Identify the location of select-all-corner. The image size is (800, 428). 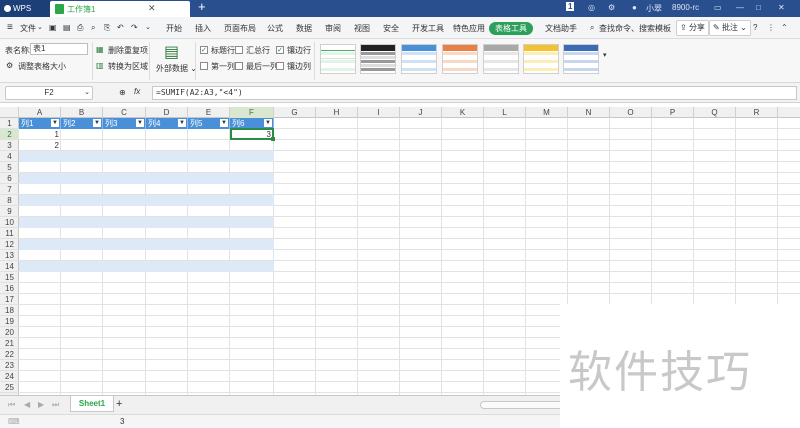
(9, 112).